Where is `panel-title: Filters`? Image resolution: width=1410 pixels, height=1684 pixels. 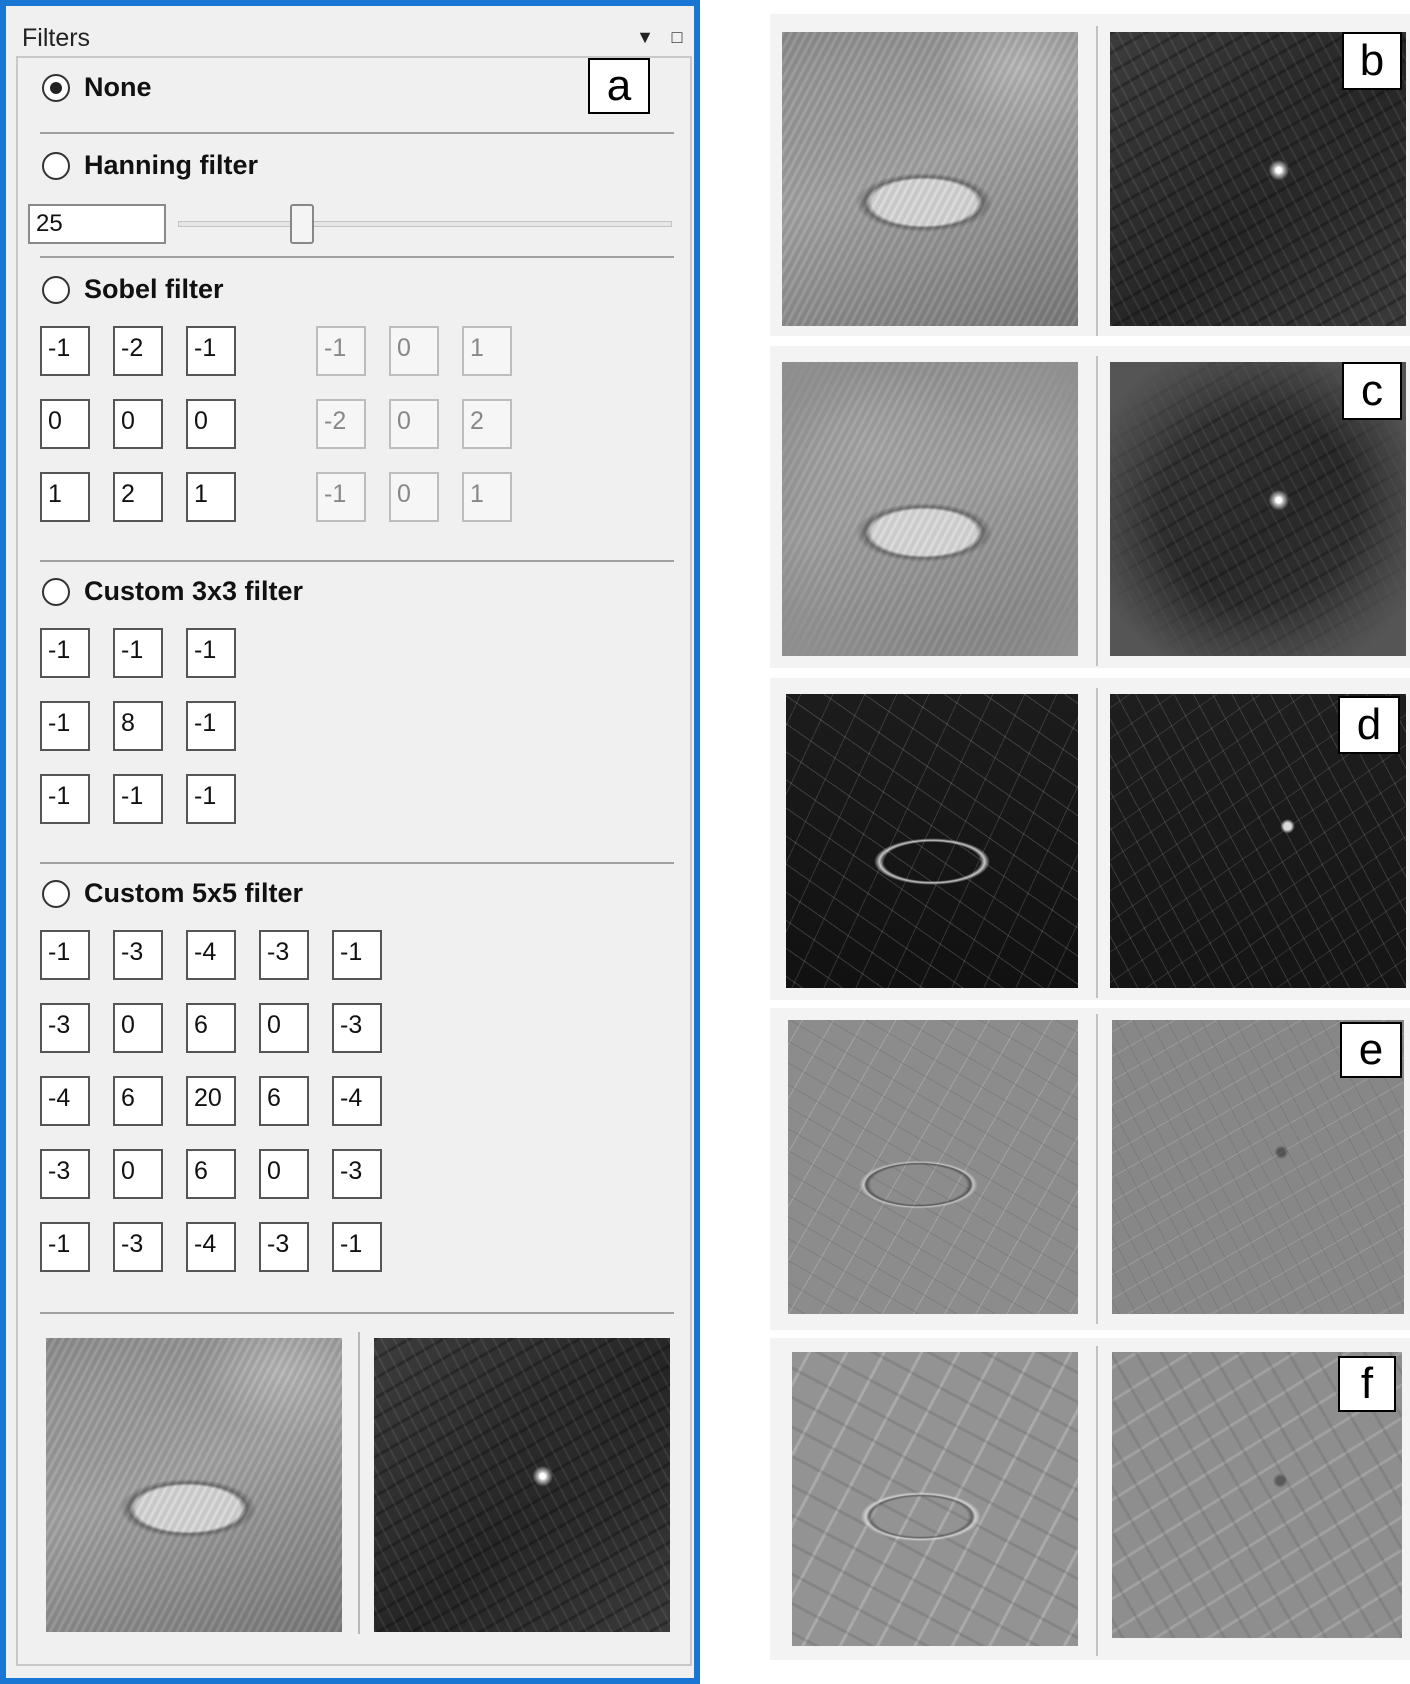
panel-title: Filters is located at coordinates (56, 38).